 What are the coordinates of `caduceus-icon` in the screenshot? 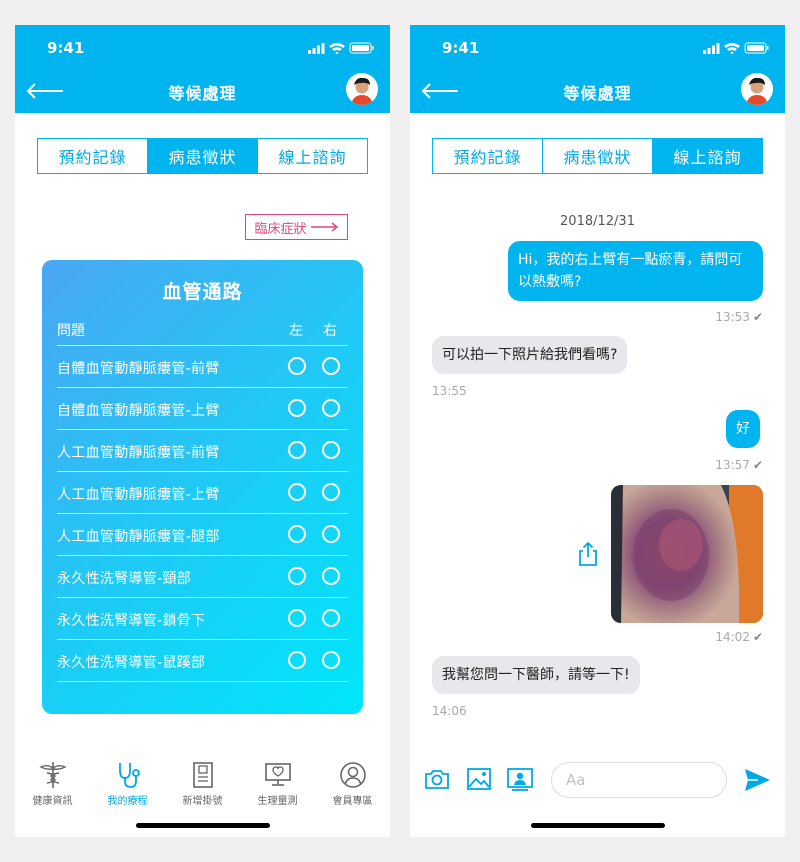 It's located at (52, 775).